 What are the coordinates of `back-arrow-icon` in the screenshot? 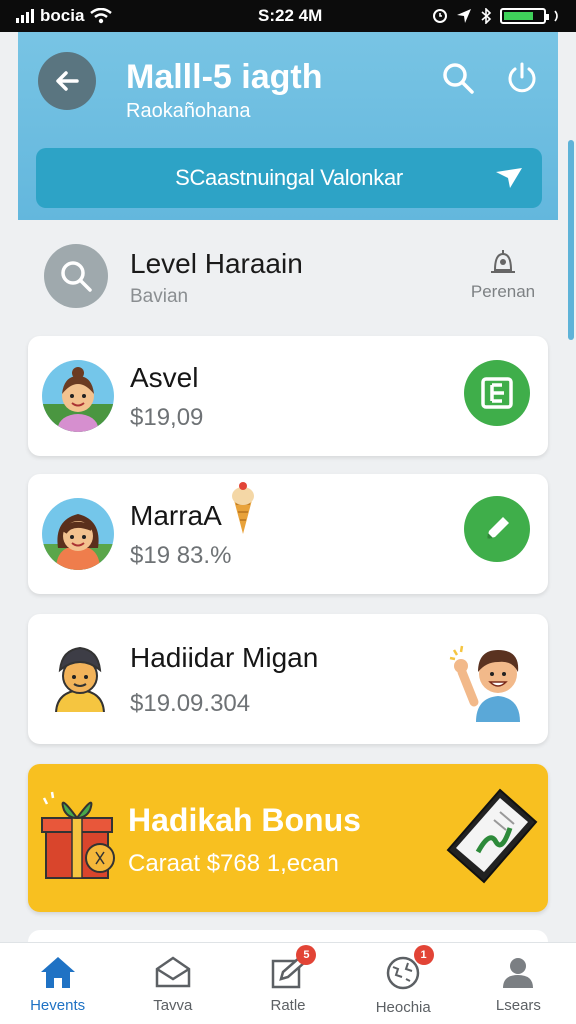 It's located at (67, 81).